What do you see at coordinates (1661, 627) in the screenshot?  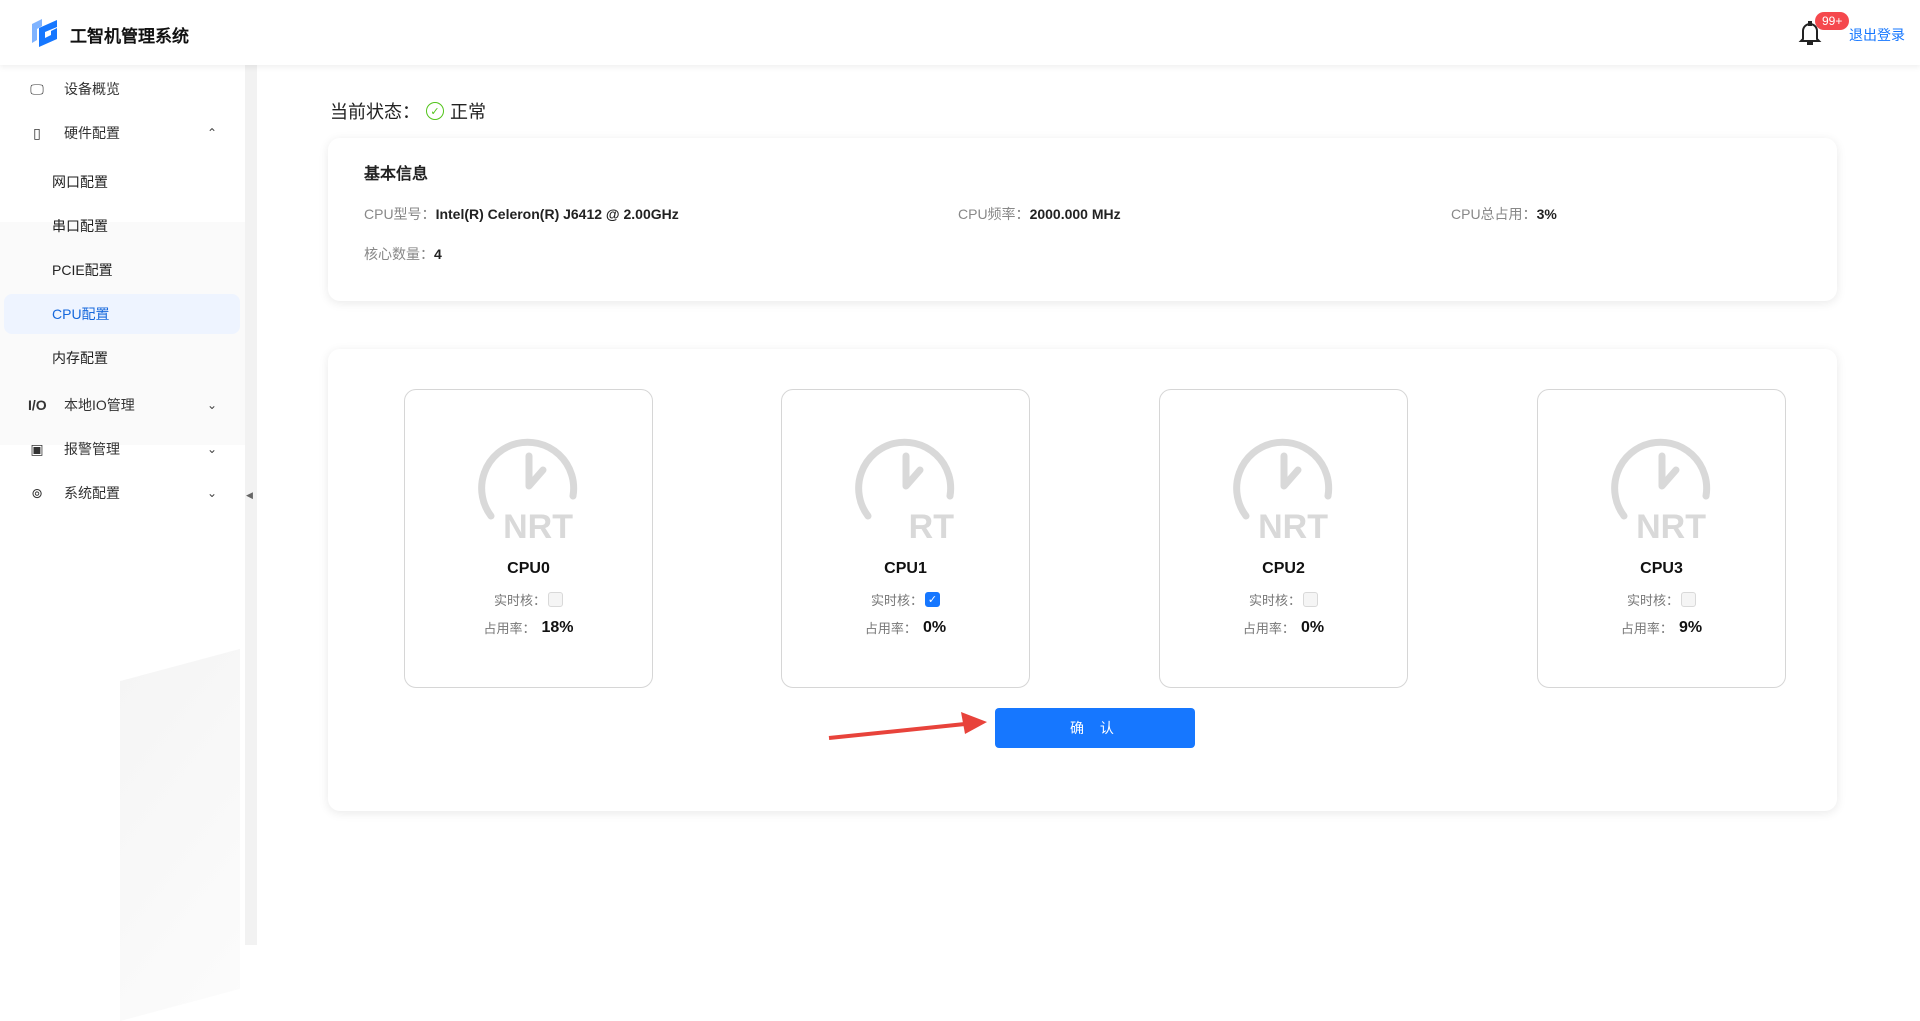 I see `usage-row: 占用率： 9%` at bounding box center [1661, 627].